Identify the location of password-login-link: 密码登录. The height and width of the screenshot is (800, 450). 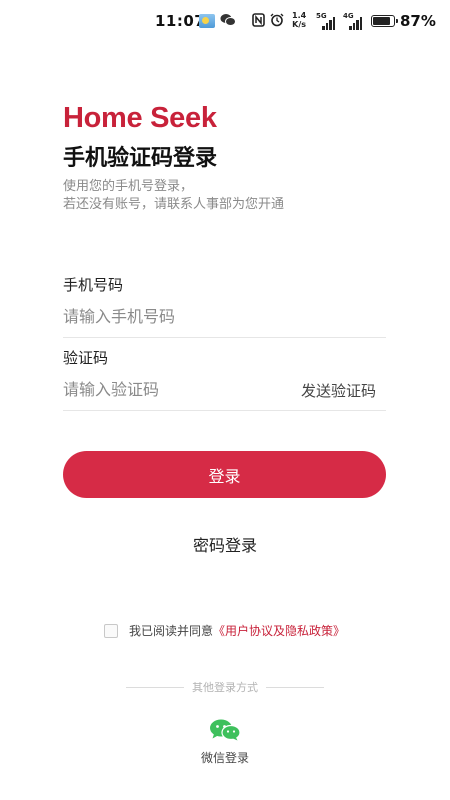
(225, 544).